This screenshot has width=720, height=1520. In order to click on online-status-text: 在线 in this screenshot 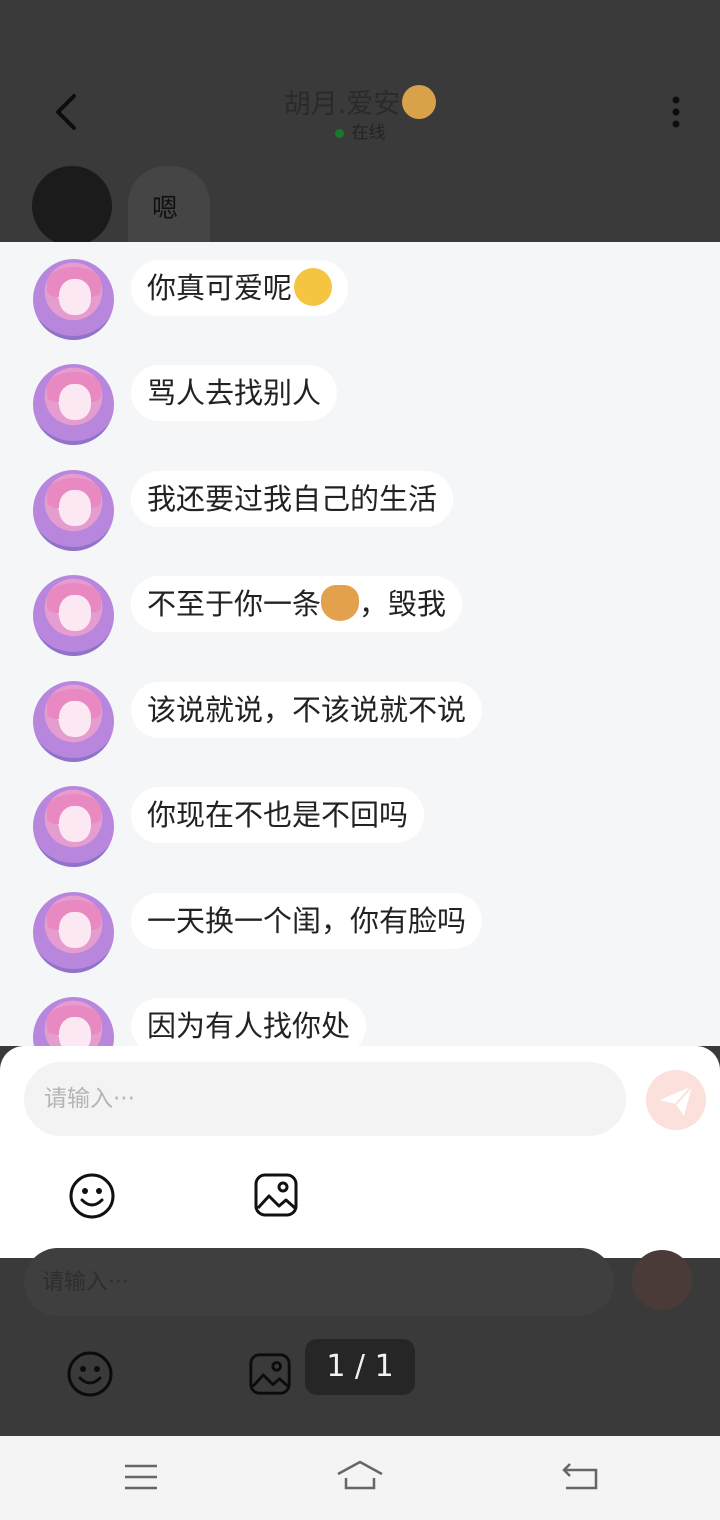, I will do `click(368, 133)`.